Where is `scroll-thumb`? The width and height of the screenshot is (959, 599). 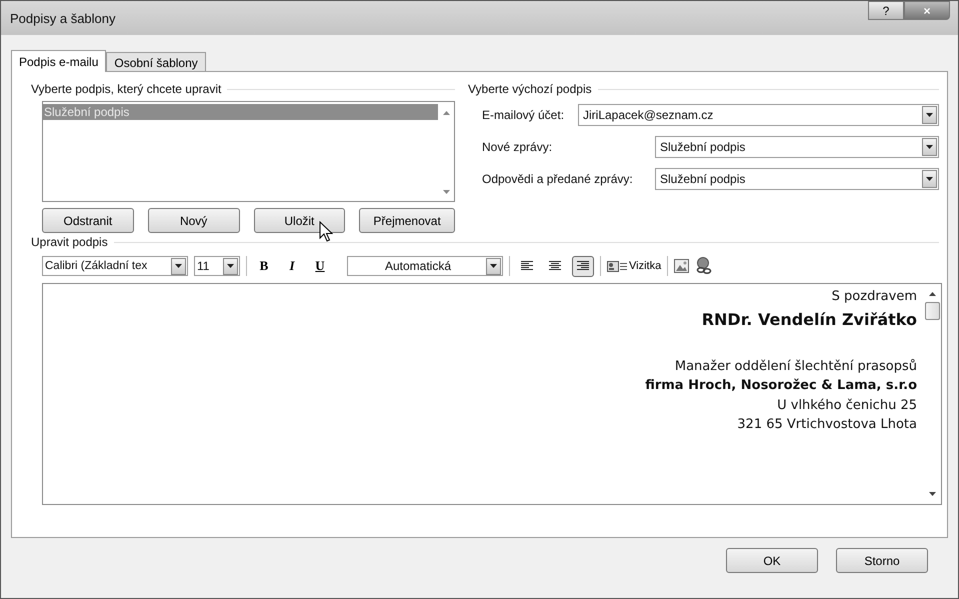
scroll-thumb is located at coordinates (932, 311).